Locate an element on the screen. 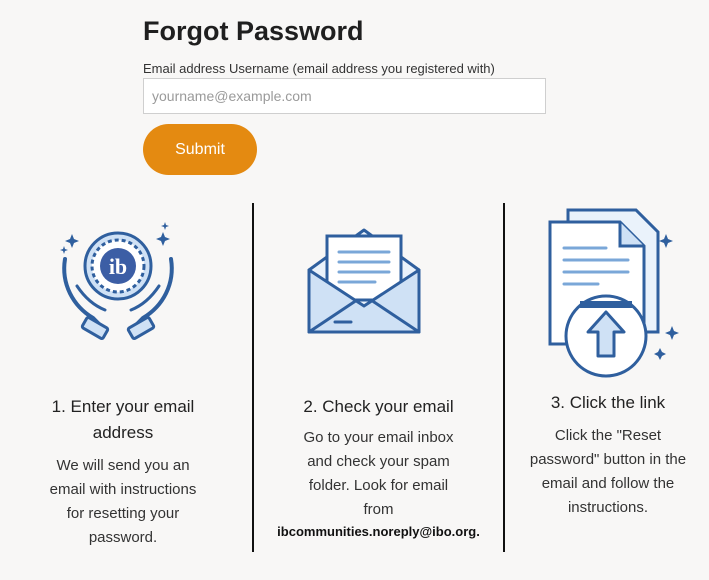  step-description: Click the "Reset is located at coordinates (608, 435).